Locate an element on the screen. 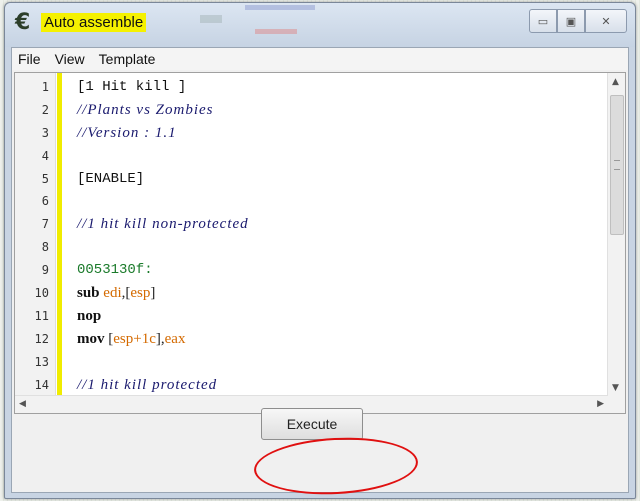 This screenshot has width=640, height=501. code-text: //Plants vs Zombies is located at coordinates (145, 109).